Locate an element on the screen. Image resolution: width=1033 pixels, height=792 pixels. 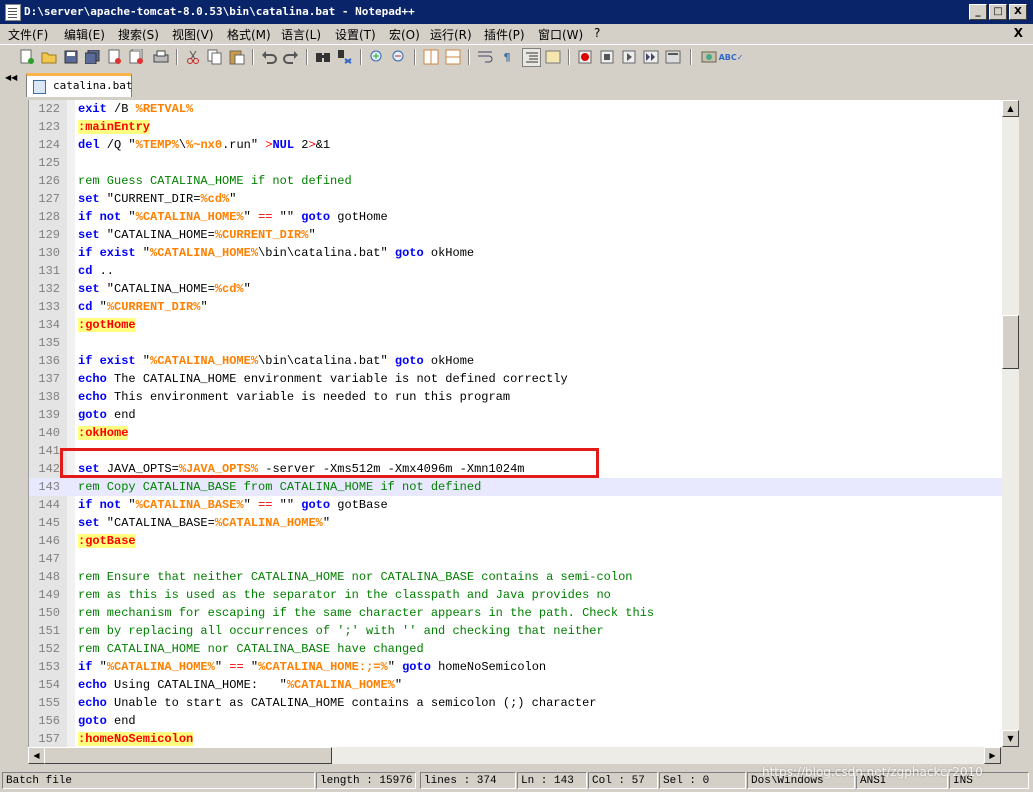
menu-help: ? is located at coordinates (597, 33).